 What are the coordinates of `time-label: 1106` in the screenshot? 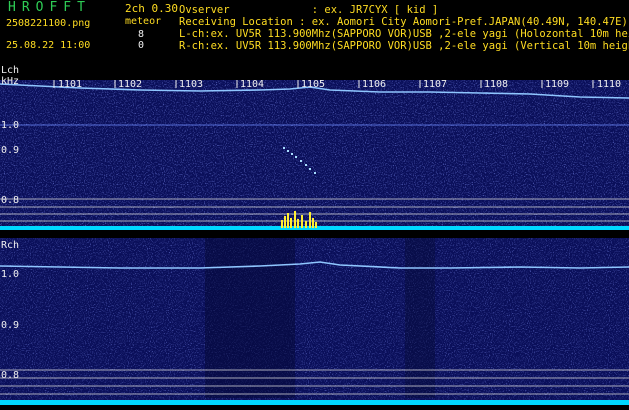 It's located at (374, 84).